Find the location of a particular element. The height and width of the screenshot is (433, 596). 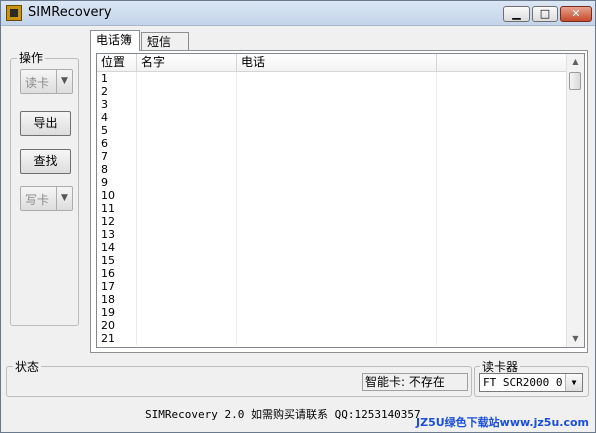

row-position: 16 is located at coordinates (117, 273).